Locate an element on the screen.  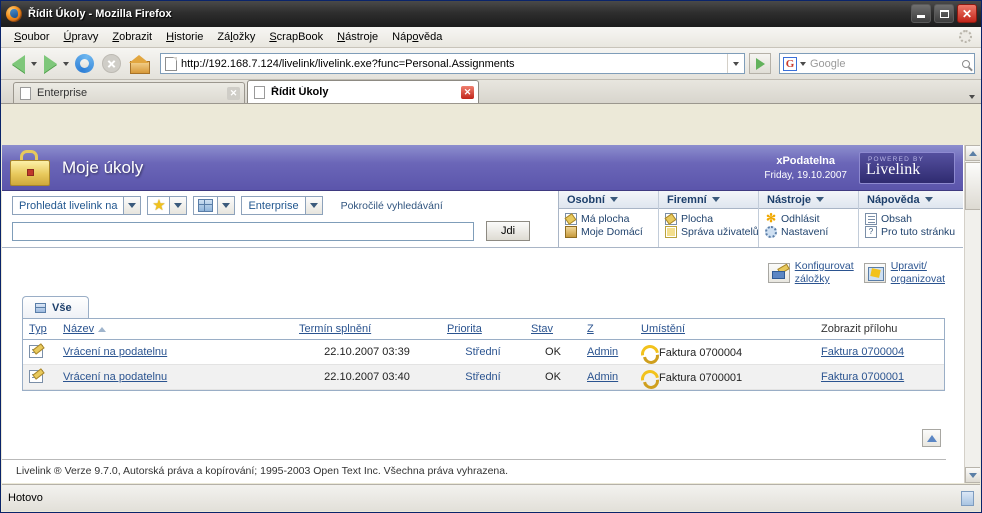
menu-item-plocha: Plocha is located at coordinates (711, 219).